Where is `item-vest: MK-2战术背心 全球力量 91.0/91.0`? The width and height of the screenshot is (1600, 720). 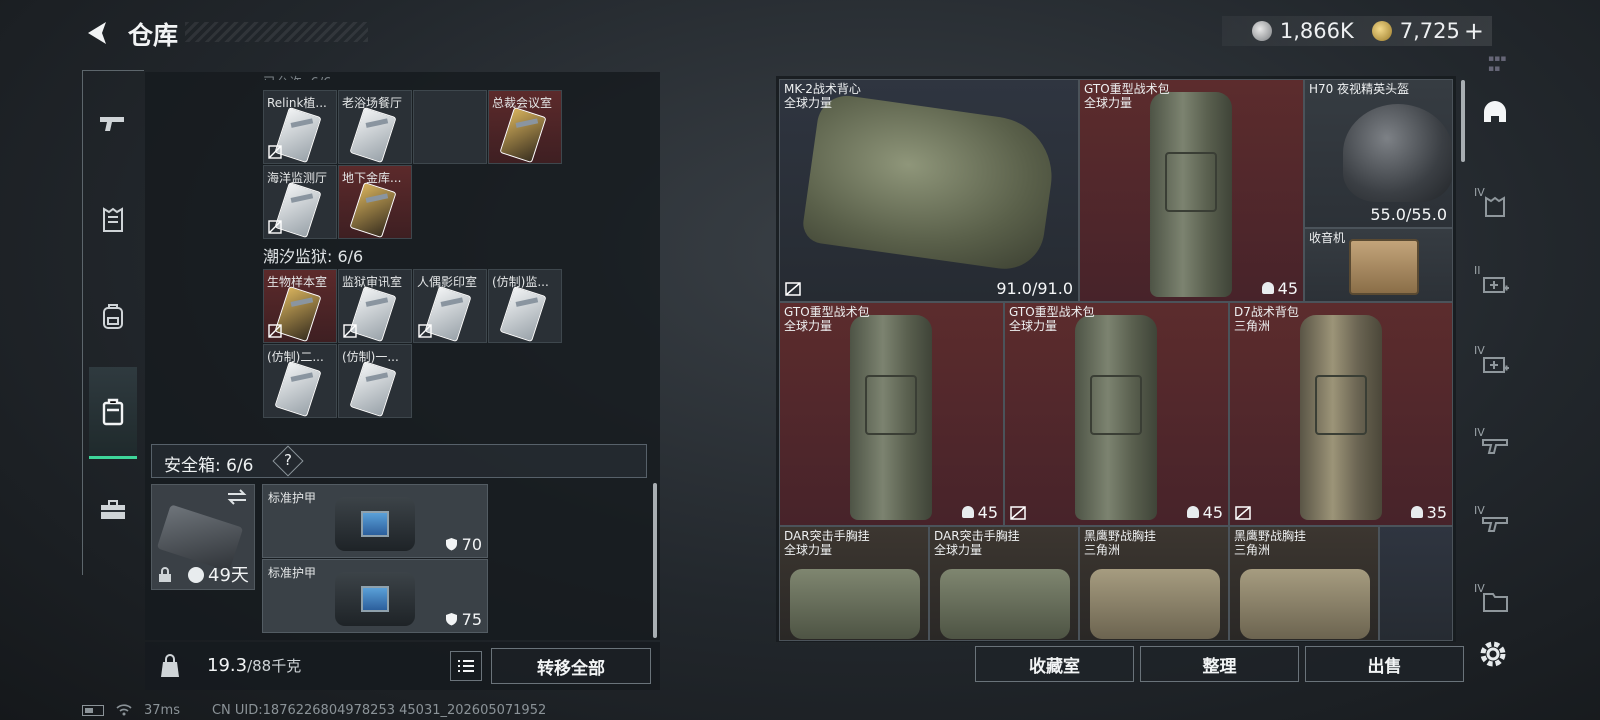 item-vest: MK-2战术背心 全球力量 91.0/91.0 is located at coordinates (929, 190).